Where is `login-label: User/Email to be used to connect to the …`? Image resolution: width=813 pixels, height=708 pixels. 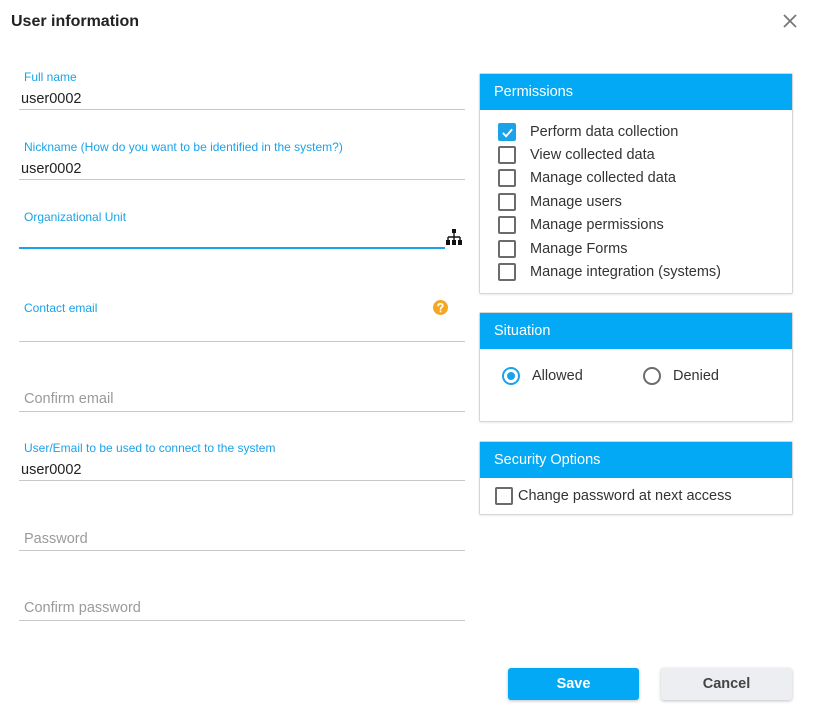 login-label: User/Email to be used to connect to the … is located at coordinates (150, 448).